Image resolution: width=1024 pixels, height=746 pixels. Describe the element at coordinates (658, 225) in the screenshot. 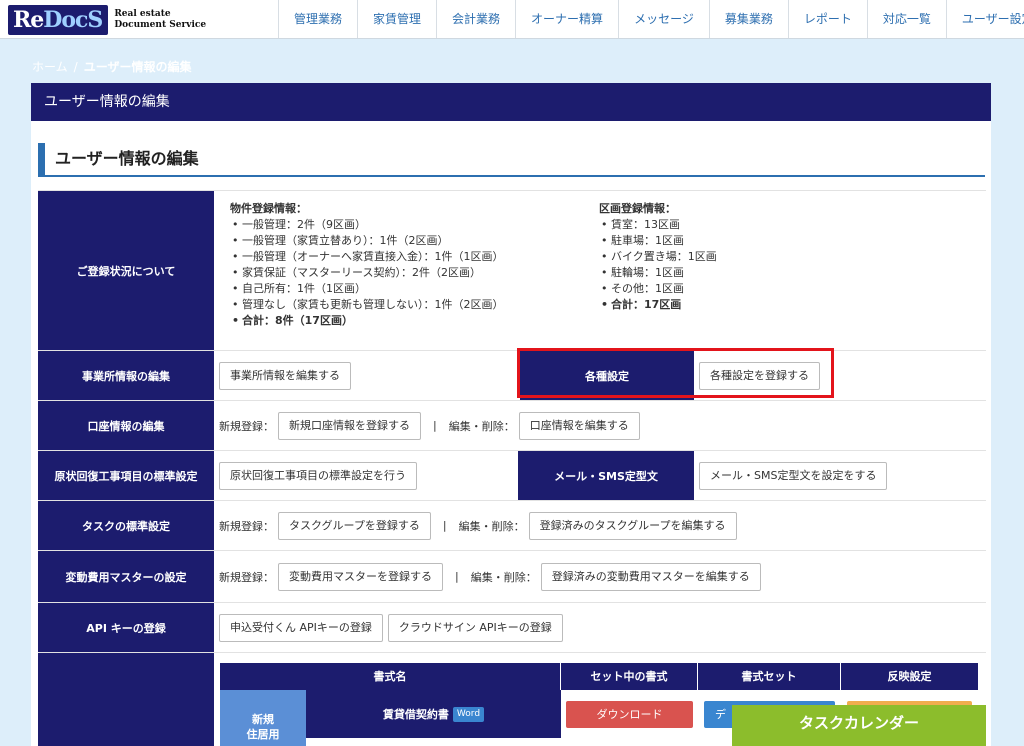

I see `list-item: 賃室：13区画` at that location.